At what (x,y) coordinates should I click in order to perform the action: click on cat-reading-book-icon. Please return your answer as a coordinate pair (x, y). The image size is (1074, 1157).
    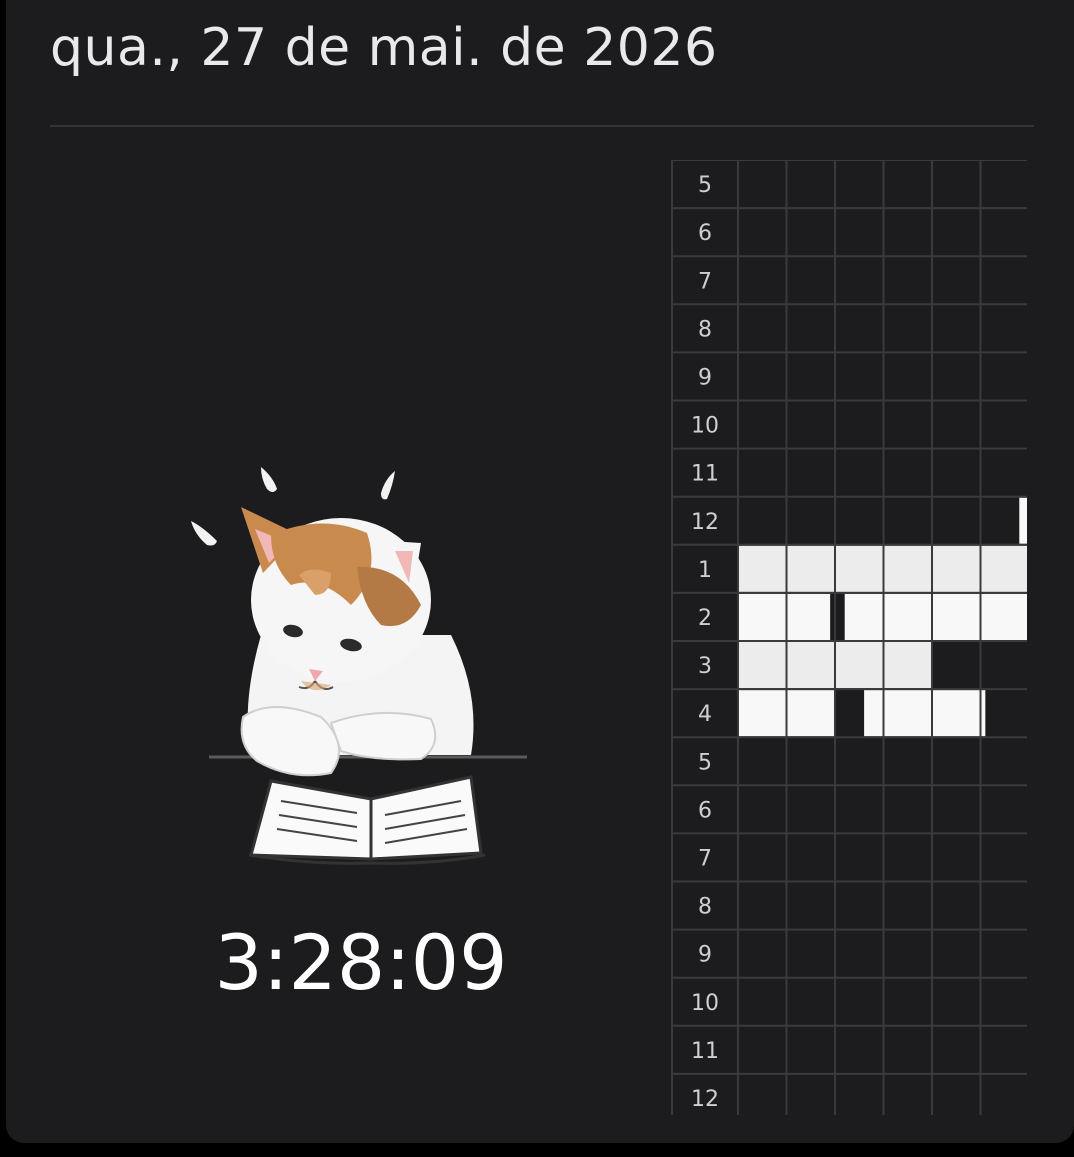
    Looking at the image, I should click on (356, 662).